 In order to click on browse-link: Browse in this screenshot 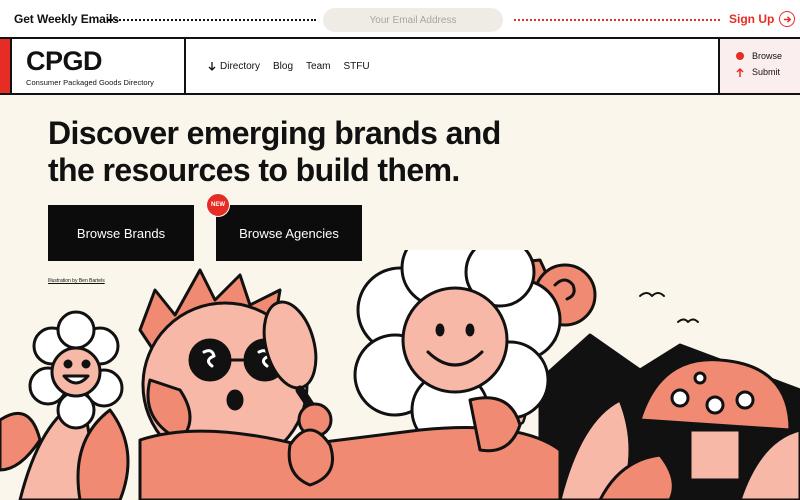, I will do `click(768, 56)`.